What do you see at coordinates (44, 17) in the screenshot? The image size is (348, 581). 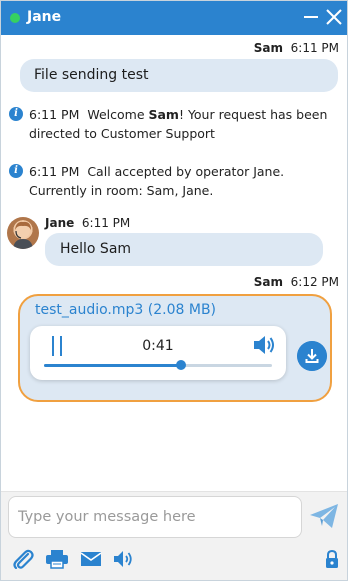 I see `chat-title: Jane` at bounding box center [44, 17].